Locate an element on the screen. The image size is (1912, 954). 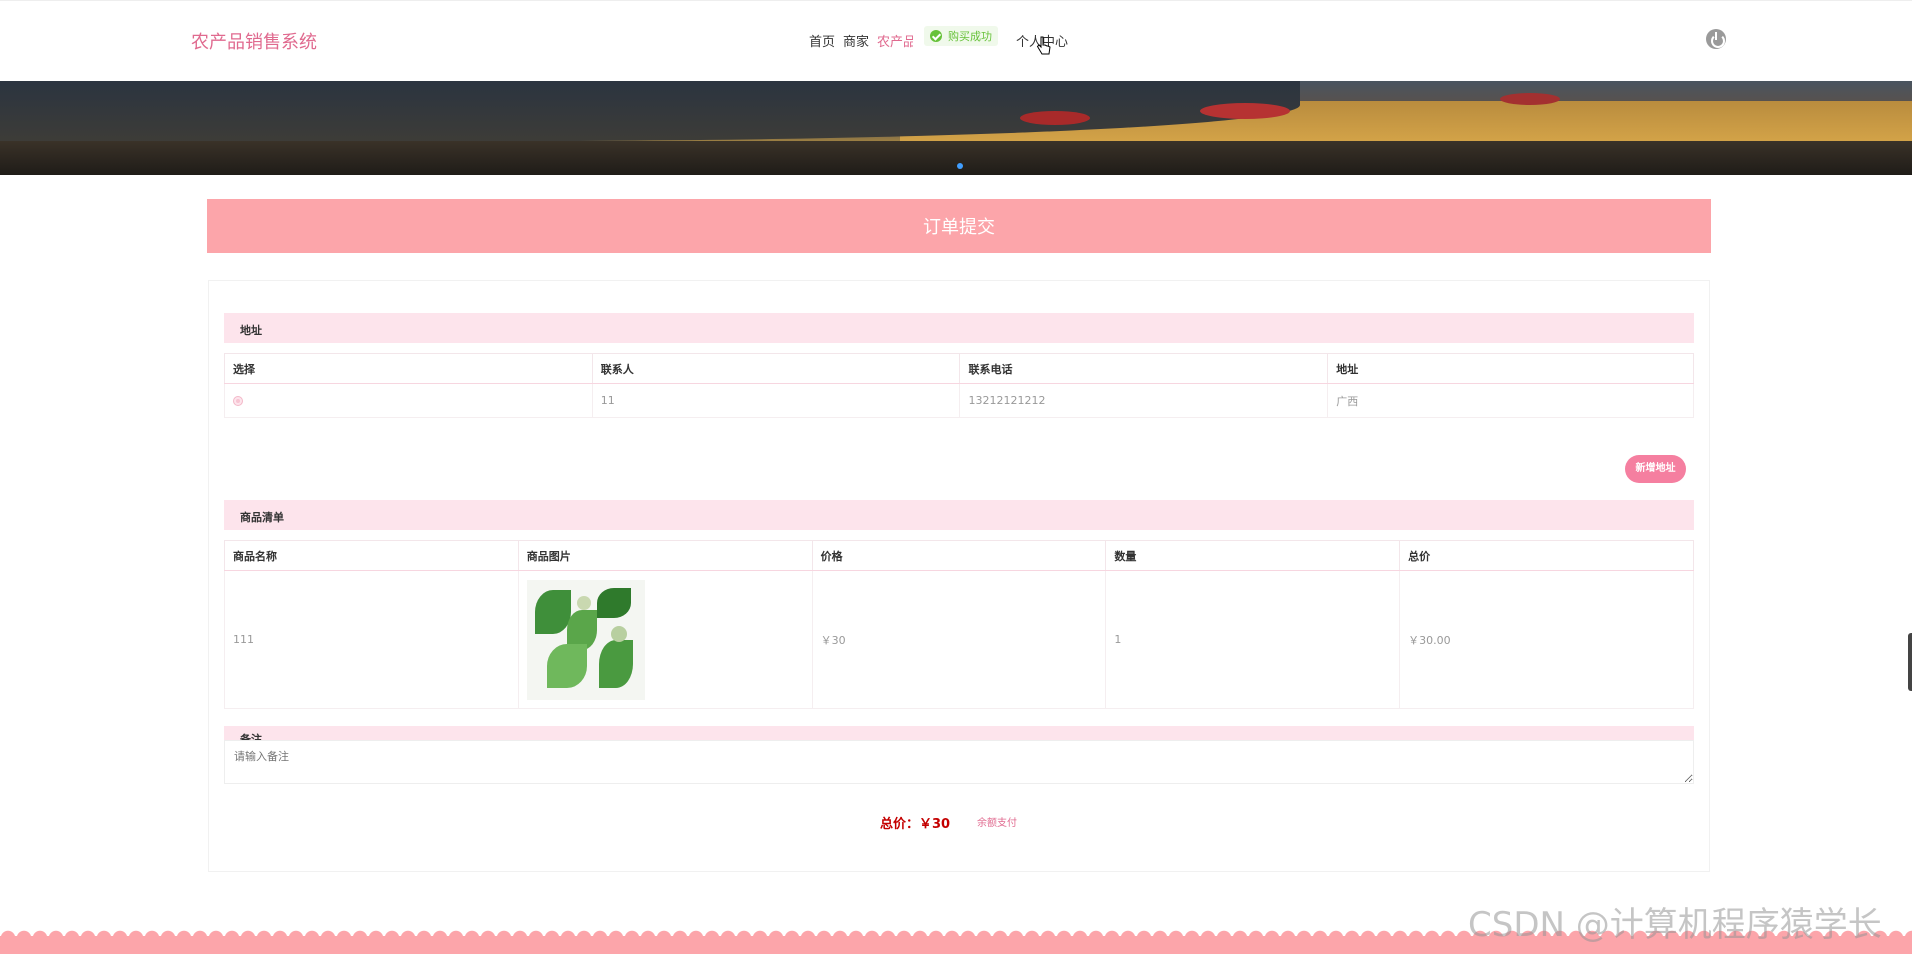
table-header-row: 商品名称 商品图片 价格 数量 总价 is located at coordinates (959, 555).